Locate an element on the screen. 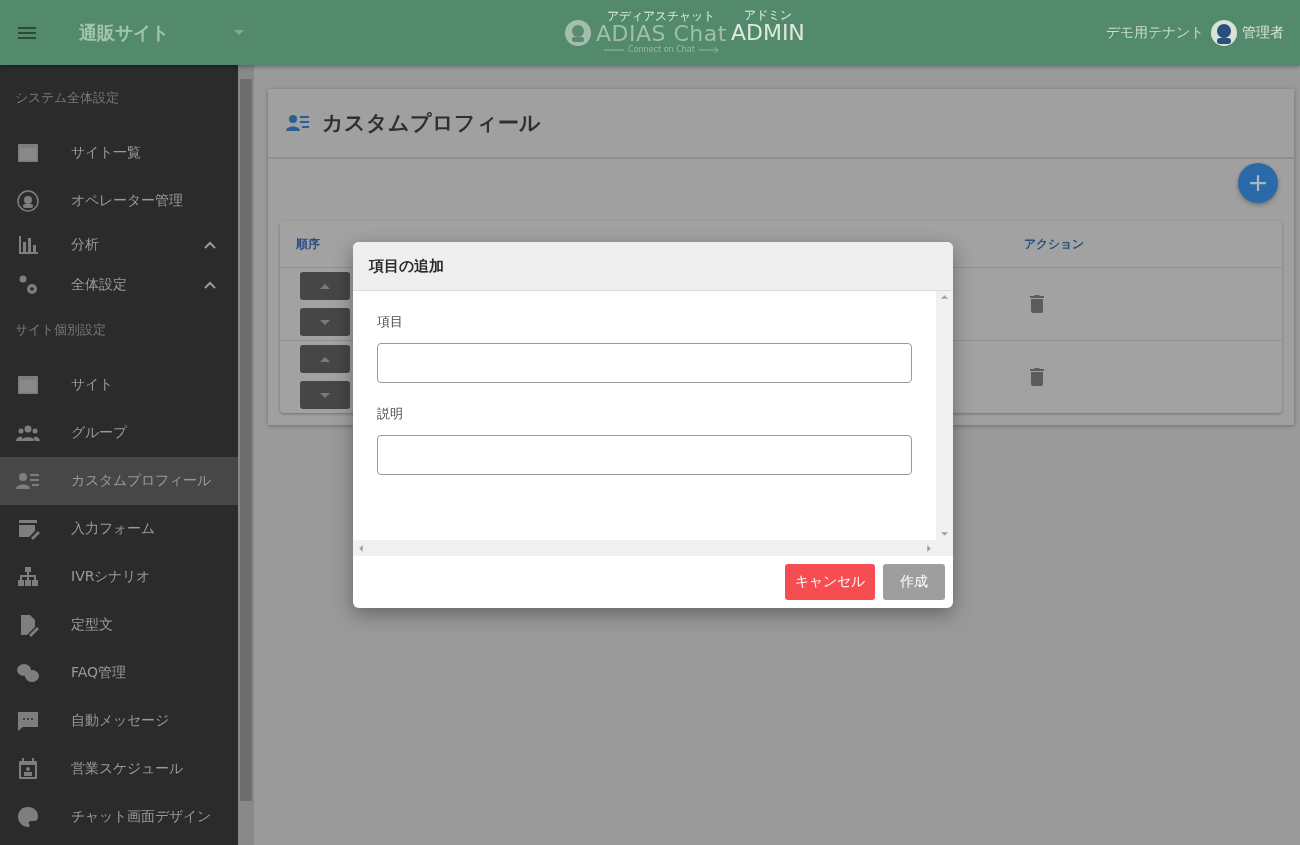 The image size is (1300, 845). hierarchy-icon is located at coordinates (28, 577).